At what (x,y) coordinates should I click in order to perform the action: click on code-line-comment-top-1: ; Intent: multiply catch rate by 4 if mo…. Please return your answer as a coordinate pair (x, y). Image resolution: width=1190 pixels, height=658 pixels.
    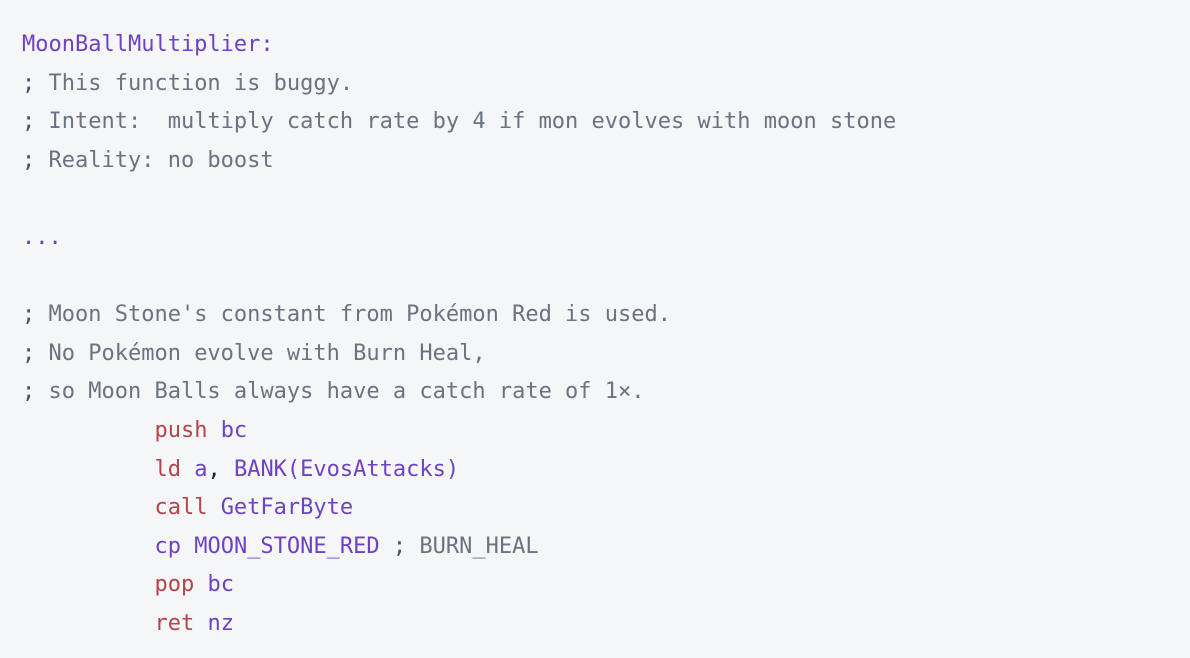
    Looking at the image, I should click on (606, 122).